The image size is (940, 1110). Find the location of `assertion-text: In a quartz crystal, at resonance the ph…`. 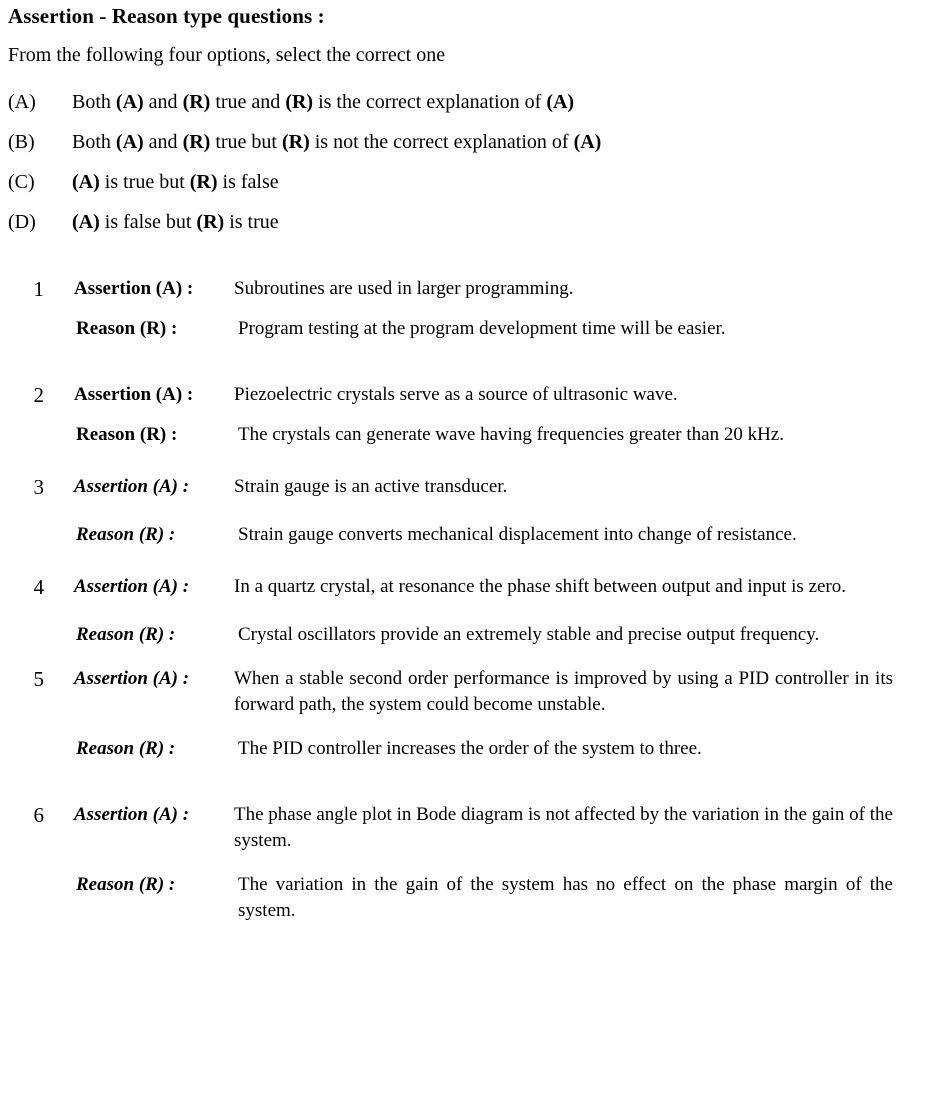

assertion-text: In a quartz crystal, at resonance the ph… is located at coordinates (540, 586).